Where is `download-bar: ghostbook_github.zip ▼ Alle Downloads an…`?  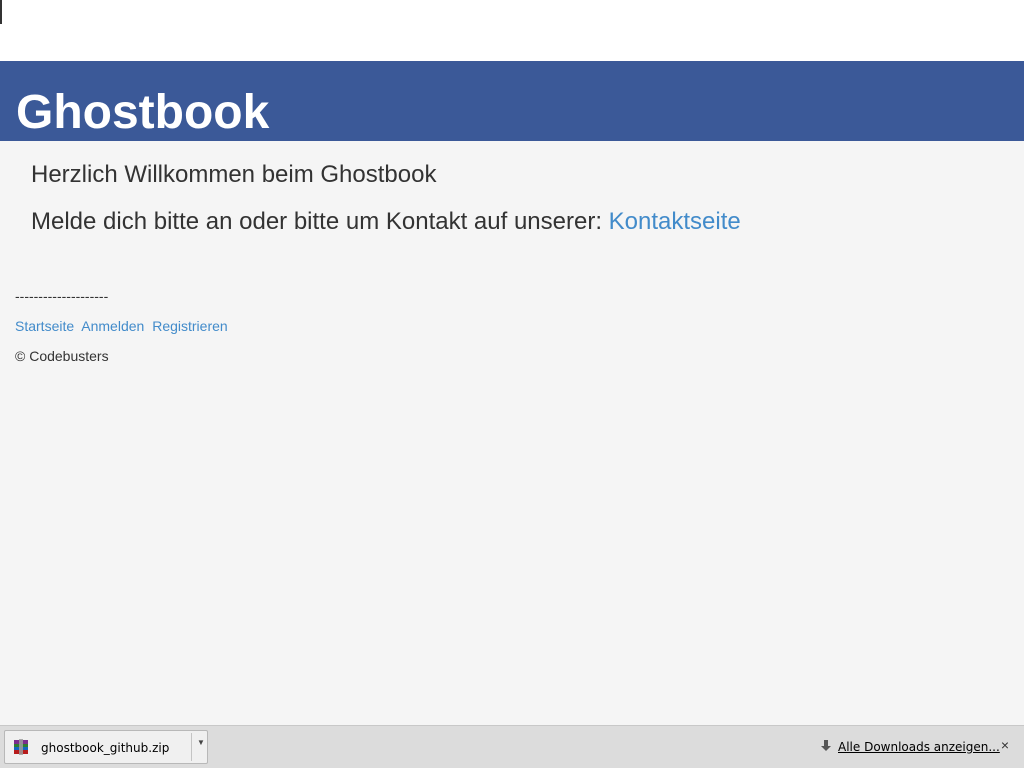
download-bar: ghostbook_github.zip ▼ Alle Downloads an… is located at coordinates (512, 746).